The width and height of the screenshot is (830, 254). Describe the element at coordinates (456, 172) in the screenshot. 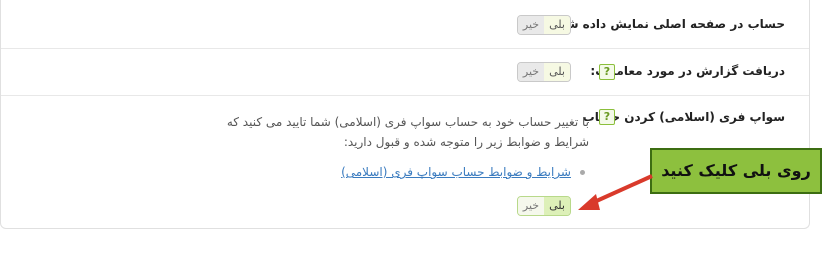

I see `terms-link: شرایط و ضوابط حساب سواپ فری (اسلامی)` at that location.